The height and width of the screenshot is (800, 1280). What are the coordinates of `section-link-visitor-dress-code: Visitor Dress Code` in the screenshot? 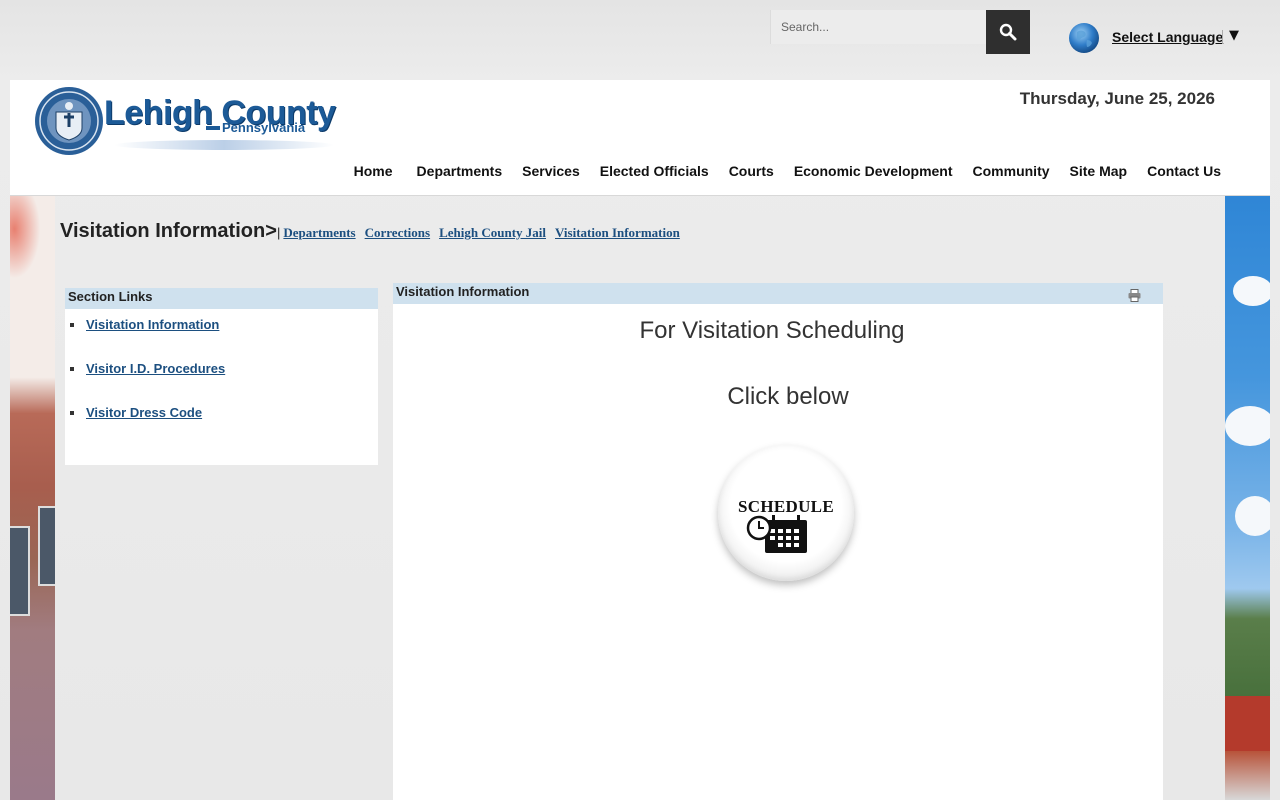 It's located at (144, 412).